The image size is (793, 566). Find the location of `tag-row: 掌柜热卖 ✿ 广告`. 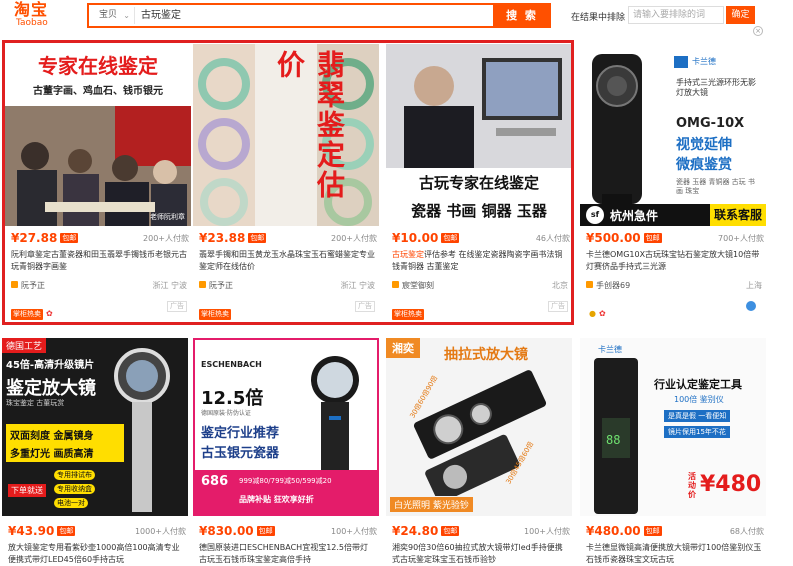

tag-row: 掌柜热卖 ✿ 广告 is located at coordinates (99, 310).